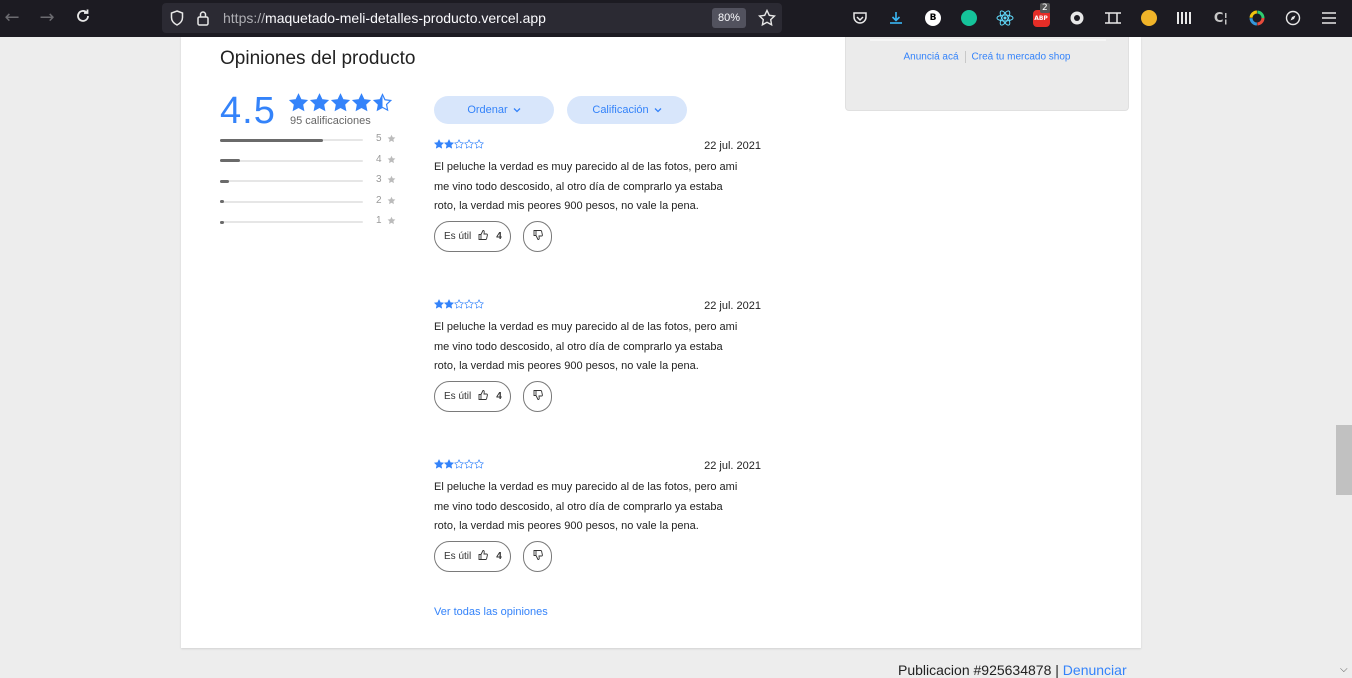 The height and width of the screenshot is (678, 1352). Describe the element at coordinates (310, 180) in the screenshot. I see `rating-bar-row: 3` at that location.